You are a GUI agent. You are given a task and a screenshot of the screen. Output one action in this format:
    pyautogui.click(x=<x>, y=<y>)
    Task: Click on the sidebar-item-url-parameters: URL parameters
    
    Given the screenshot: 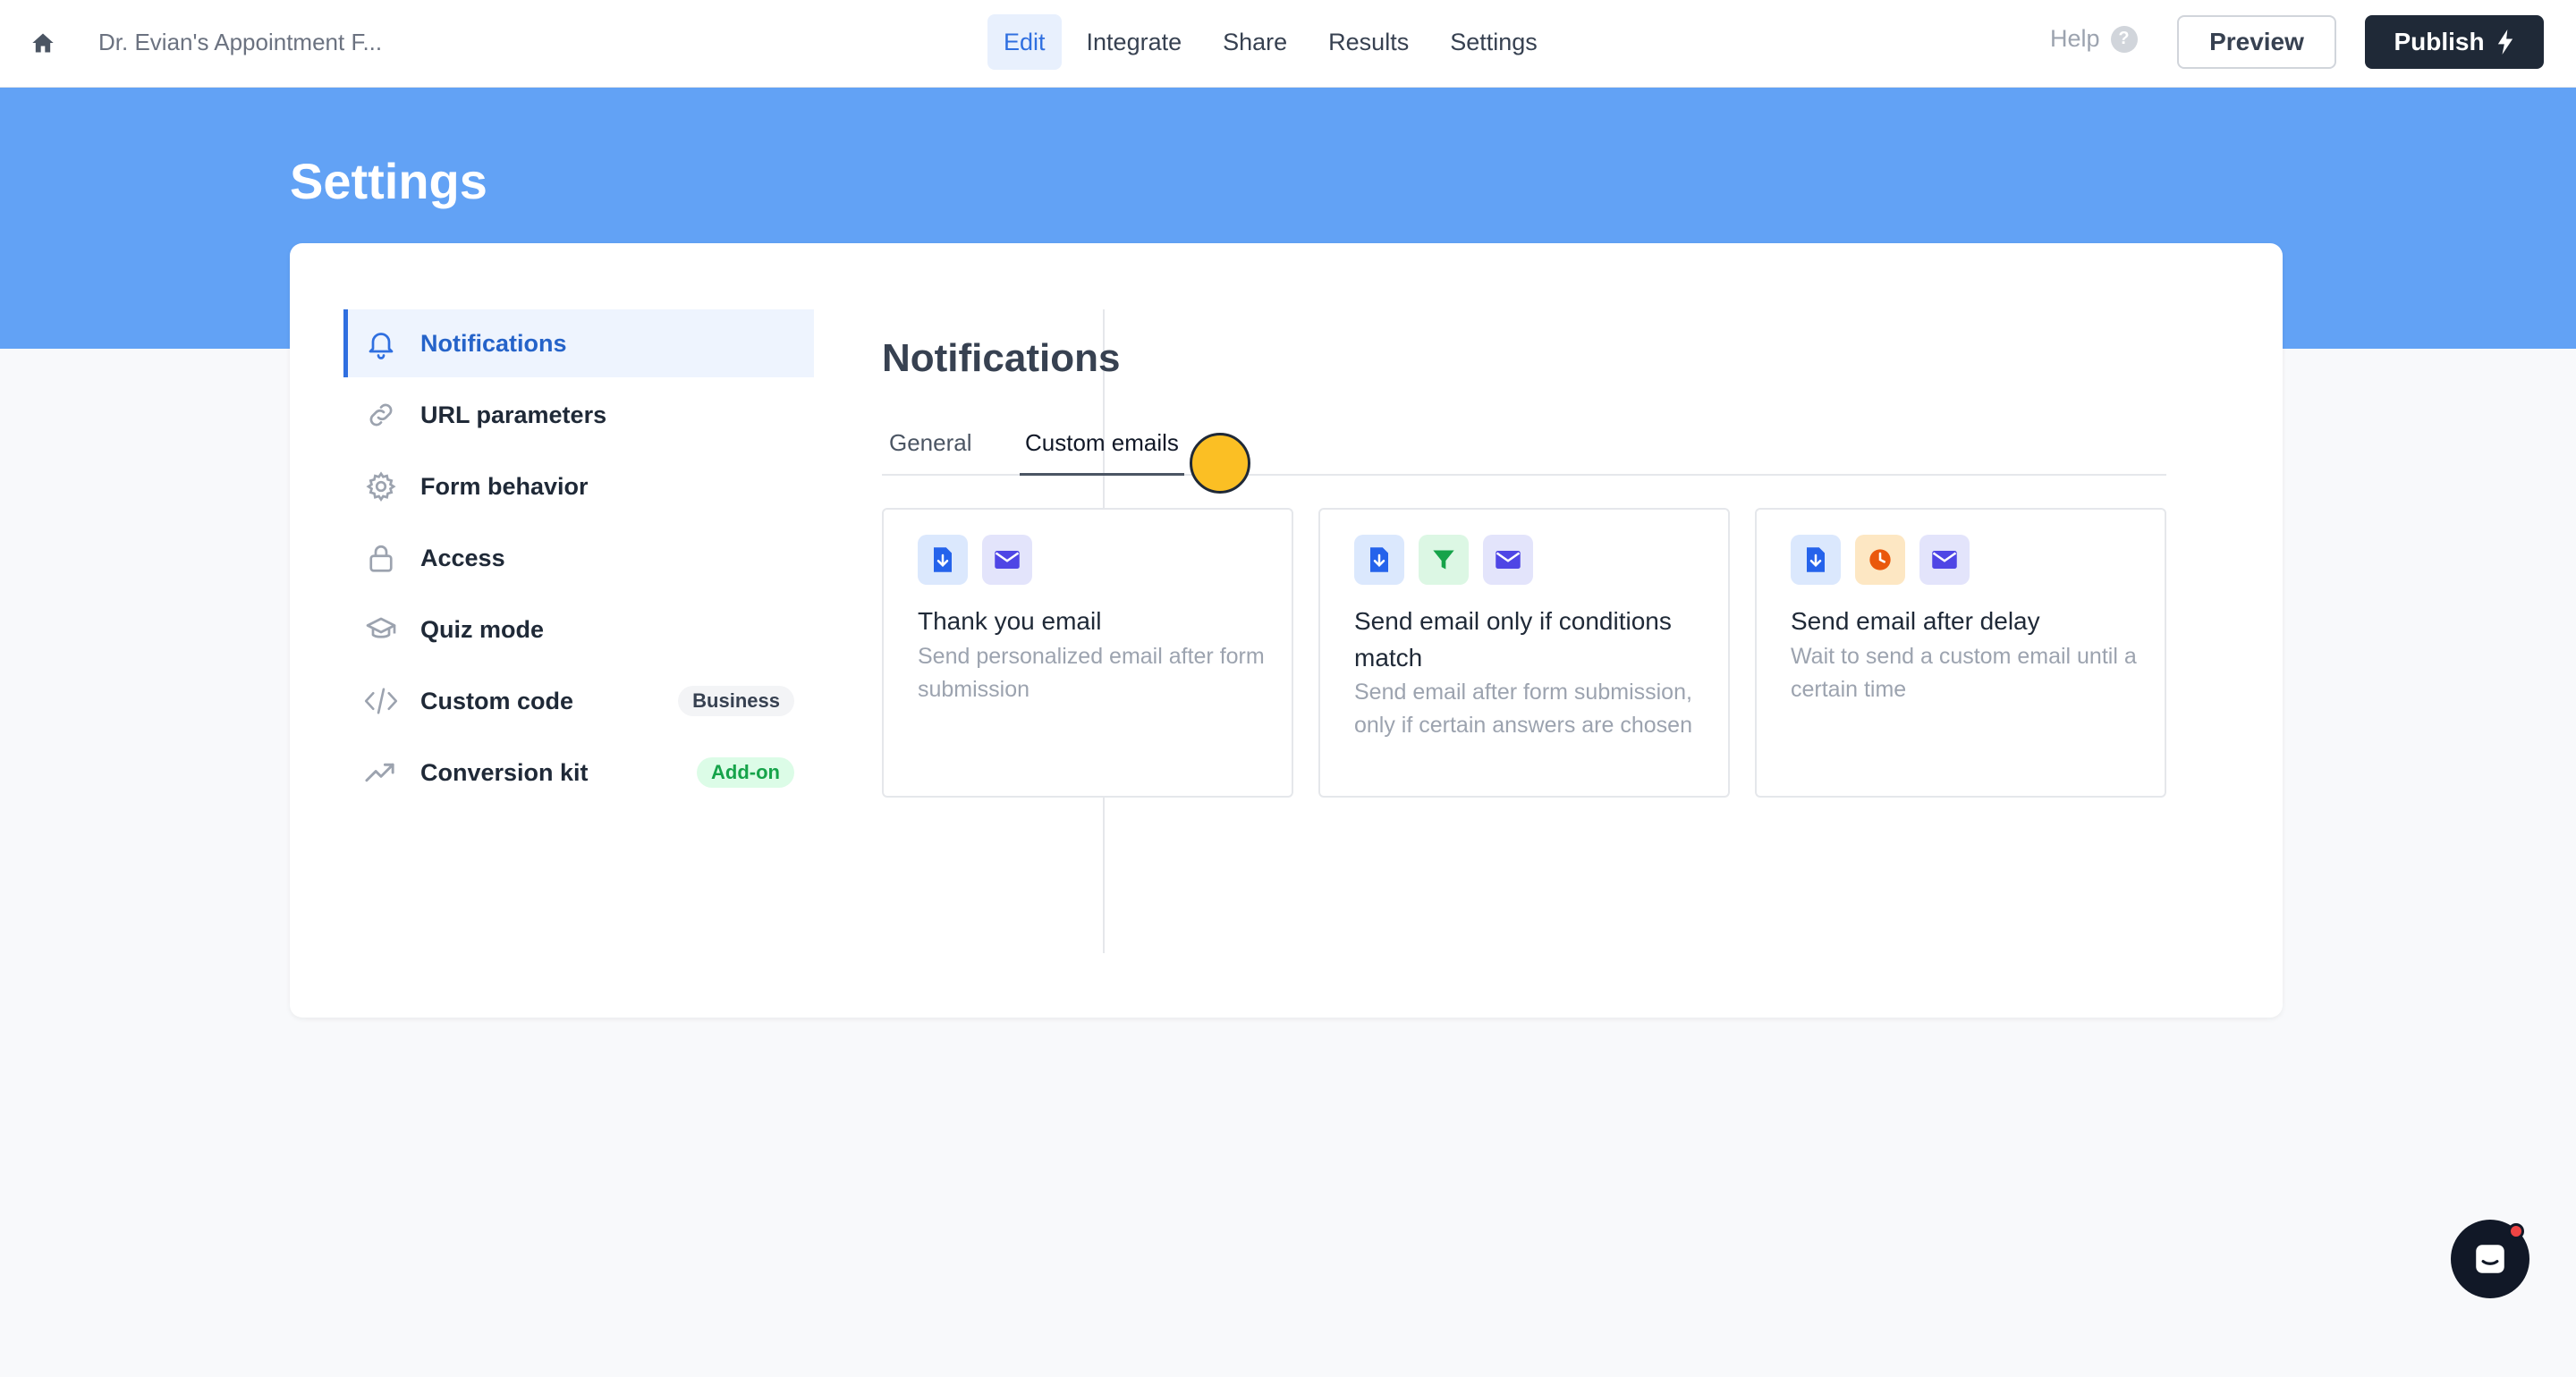 What is the action you would take?
    pyautogui.click(x=578, y=415)
    